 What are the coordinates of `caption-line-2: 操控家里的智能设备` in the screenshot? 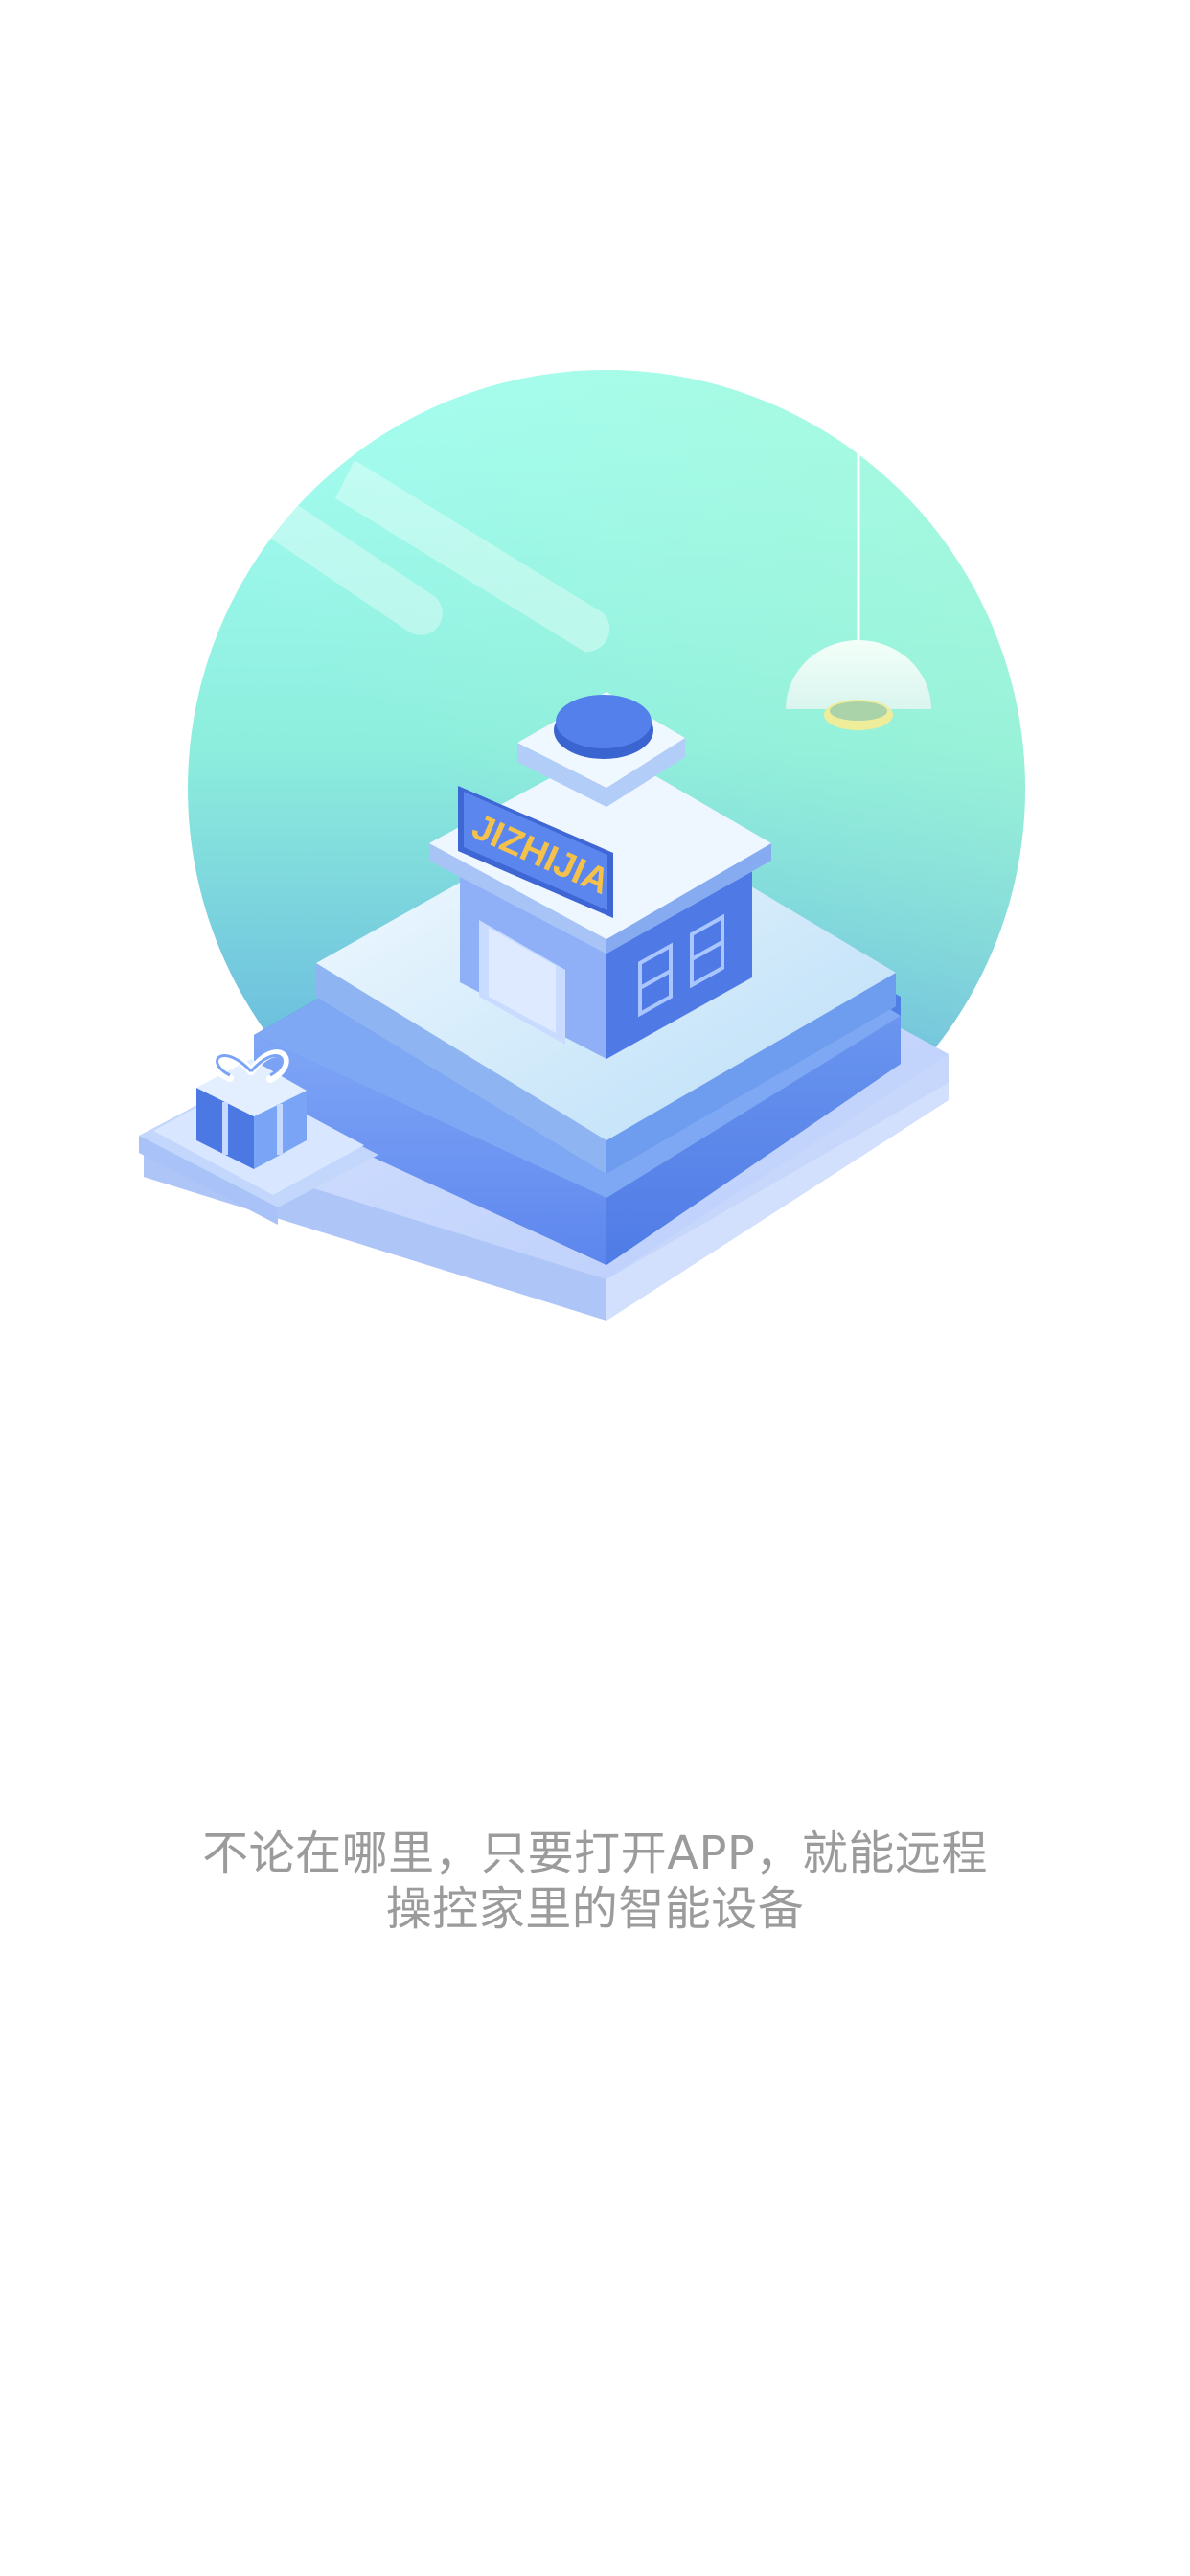 It's located at (595, 1909).